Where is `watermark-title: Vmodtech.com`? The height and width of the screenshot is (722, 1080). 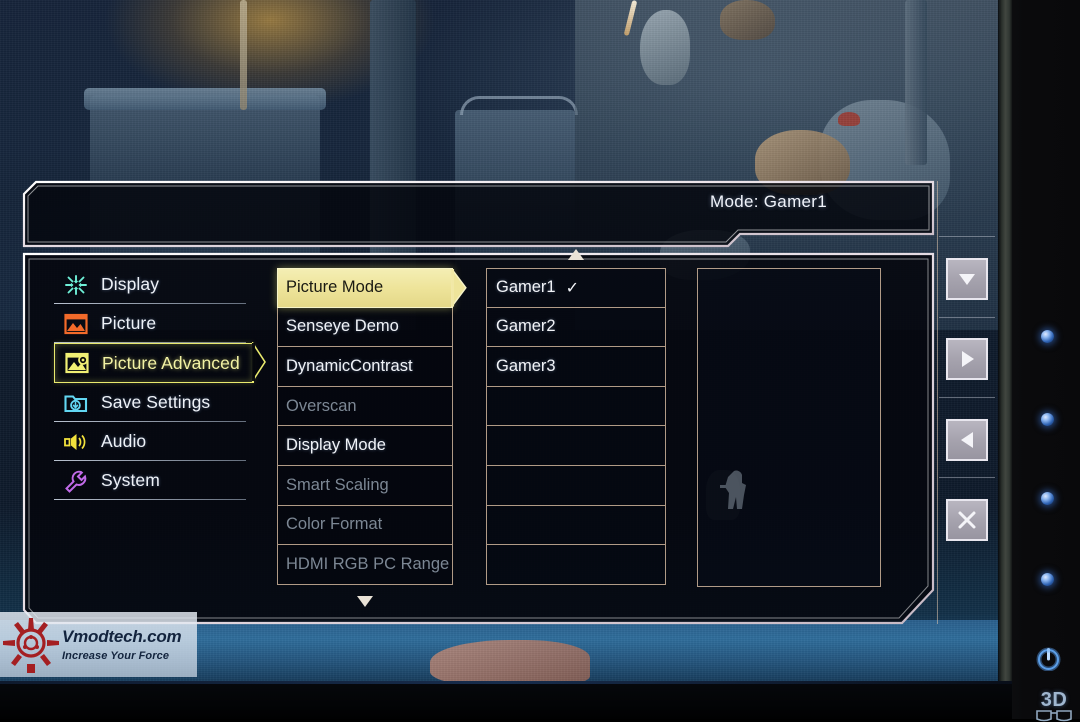 watermark-title: Vmodtech.com is located at coordinates (122, 636).